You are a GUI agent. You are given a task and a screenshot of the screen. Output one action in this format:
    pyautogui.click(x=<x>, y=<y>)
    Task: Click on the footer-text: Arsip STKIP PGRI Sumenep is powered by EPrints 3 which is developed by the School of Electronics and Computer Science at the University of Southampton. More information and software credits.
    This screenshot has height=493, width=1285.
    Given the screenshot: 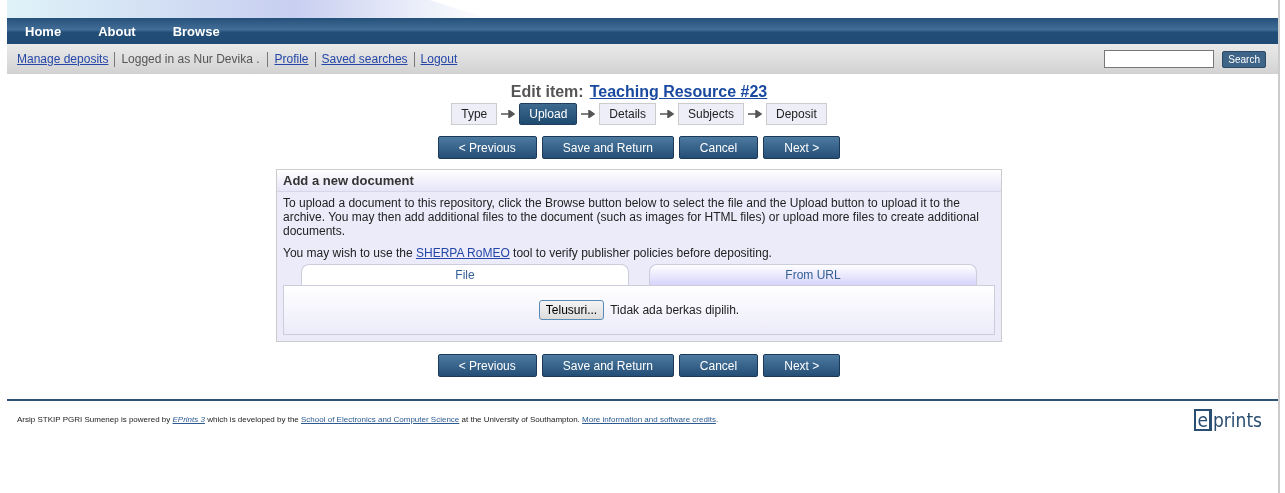 What is the action you would take?
    pyautogui.click(x=368, y=419)
    